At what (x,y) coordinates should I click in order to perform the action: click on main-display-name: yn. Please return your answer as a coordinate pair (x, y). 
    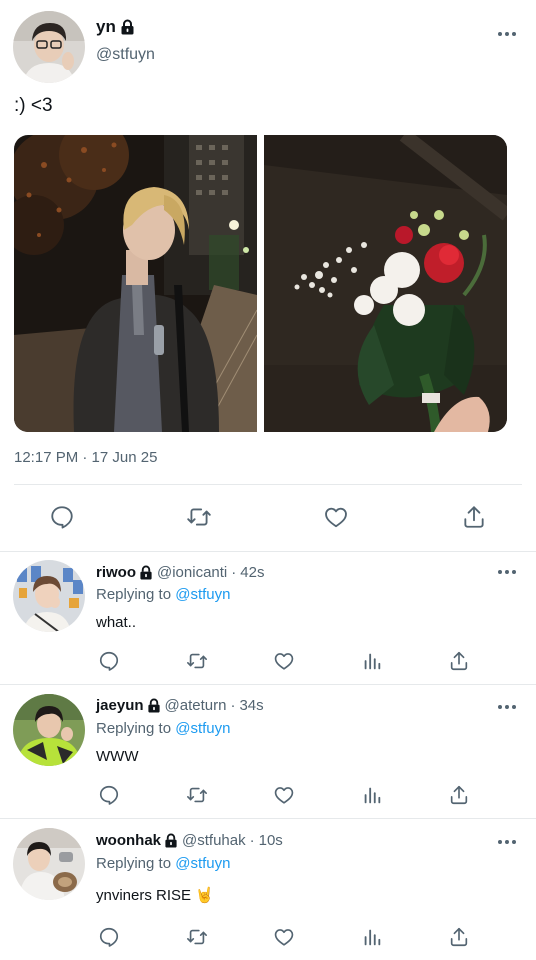
    Looking at the image, I should click on (106, 27).